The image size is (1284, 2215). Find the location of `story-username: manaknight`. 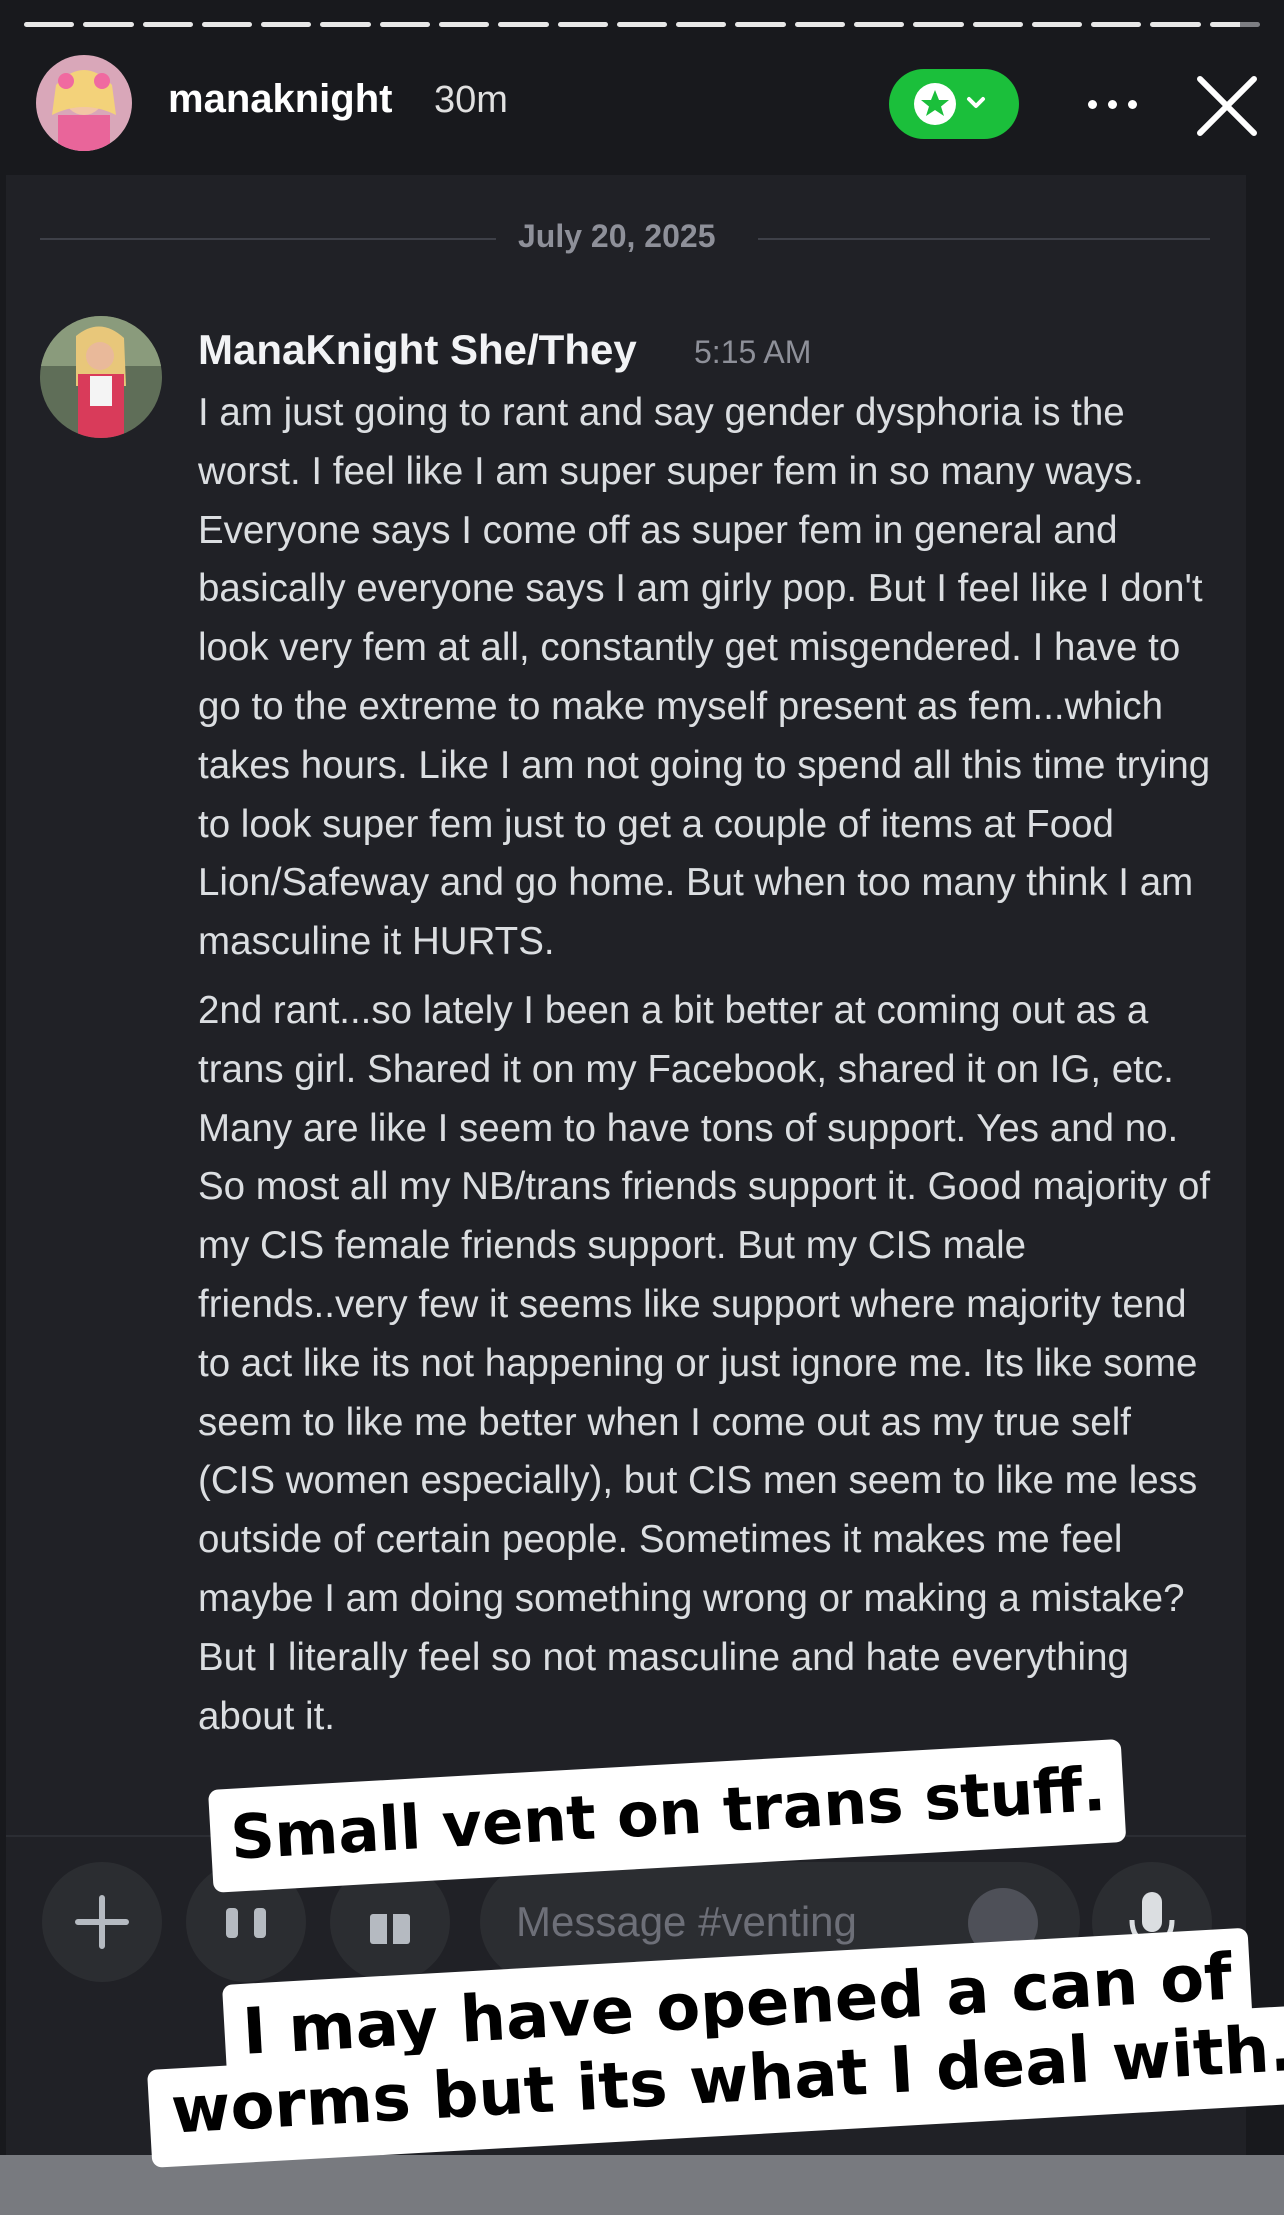

story-username: manaknight is located at coordinates (280, 99).